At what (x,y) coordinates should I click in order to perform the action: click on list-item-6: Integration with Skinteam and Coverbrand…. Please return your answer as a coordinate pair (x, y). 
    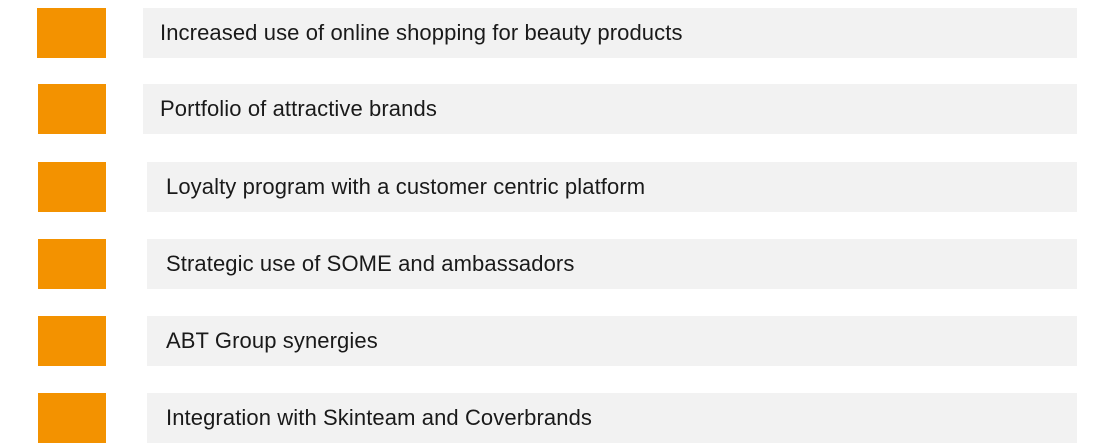
    Looking at the image, I should click on (612, 418).